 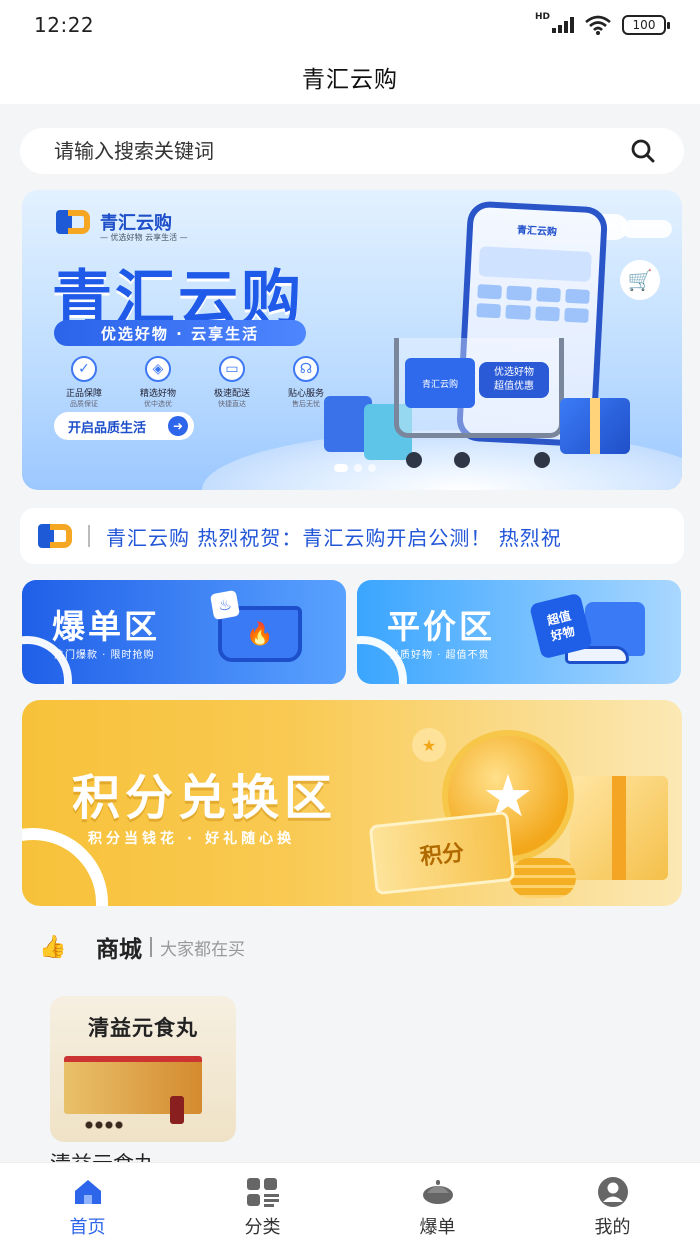 What do you see at coordinates (350, 80) in the screenshot?
I see `page-title: 青汇云购` at bounding box center [350, 80].